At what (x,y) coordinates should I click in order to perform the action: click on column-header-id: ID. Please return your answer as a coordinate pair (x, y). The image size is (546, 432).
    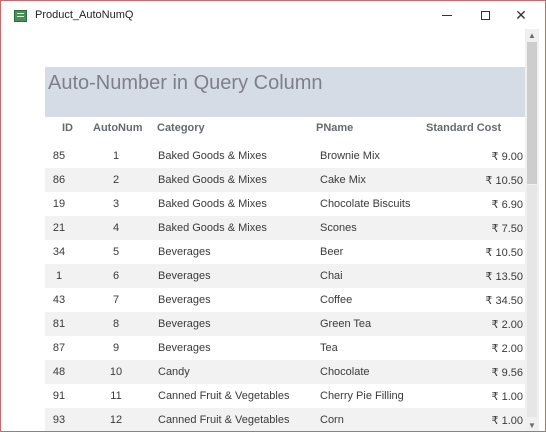
    Looking at the image, I should click on (67, 128).